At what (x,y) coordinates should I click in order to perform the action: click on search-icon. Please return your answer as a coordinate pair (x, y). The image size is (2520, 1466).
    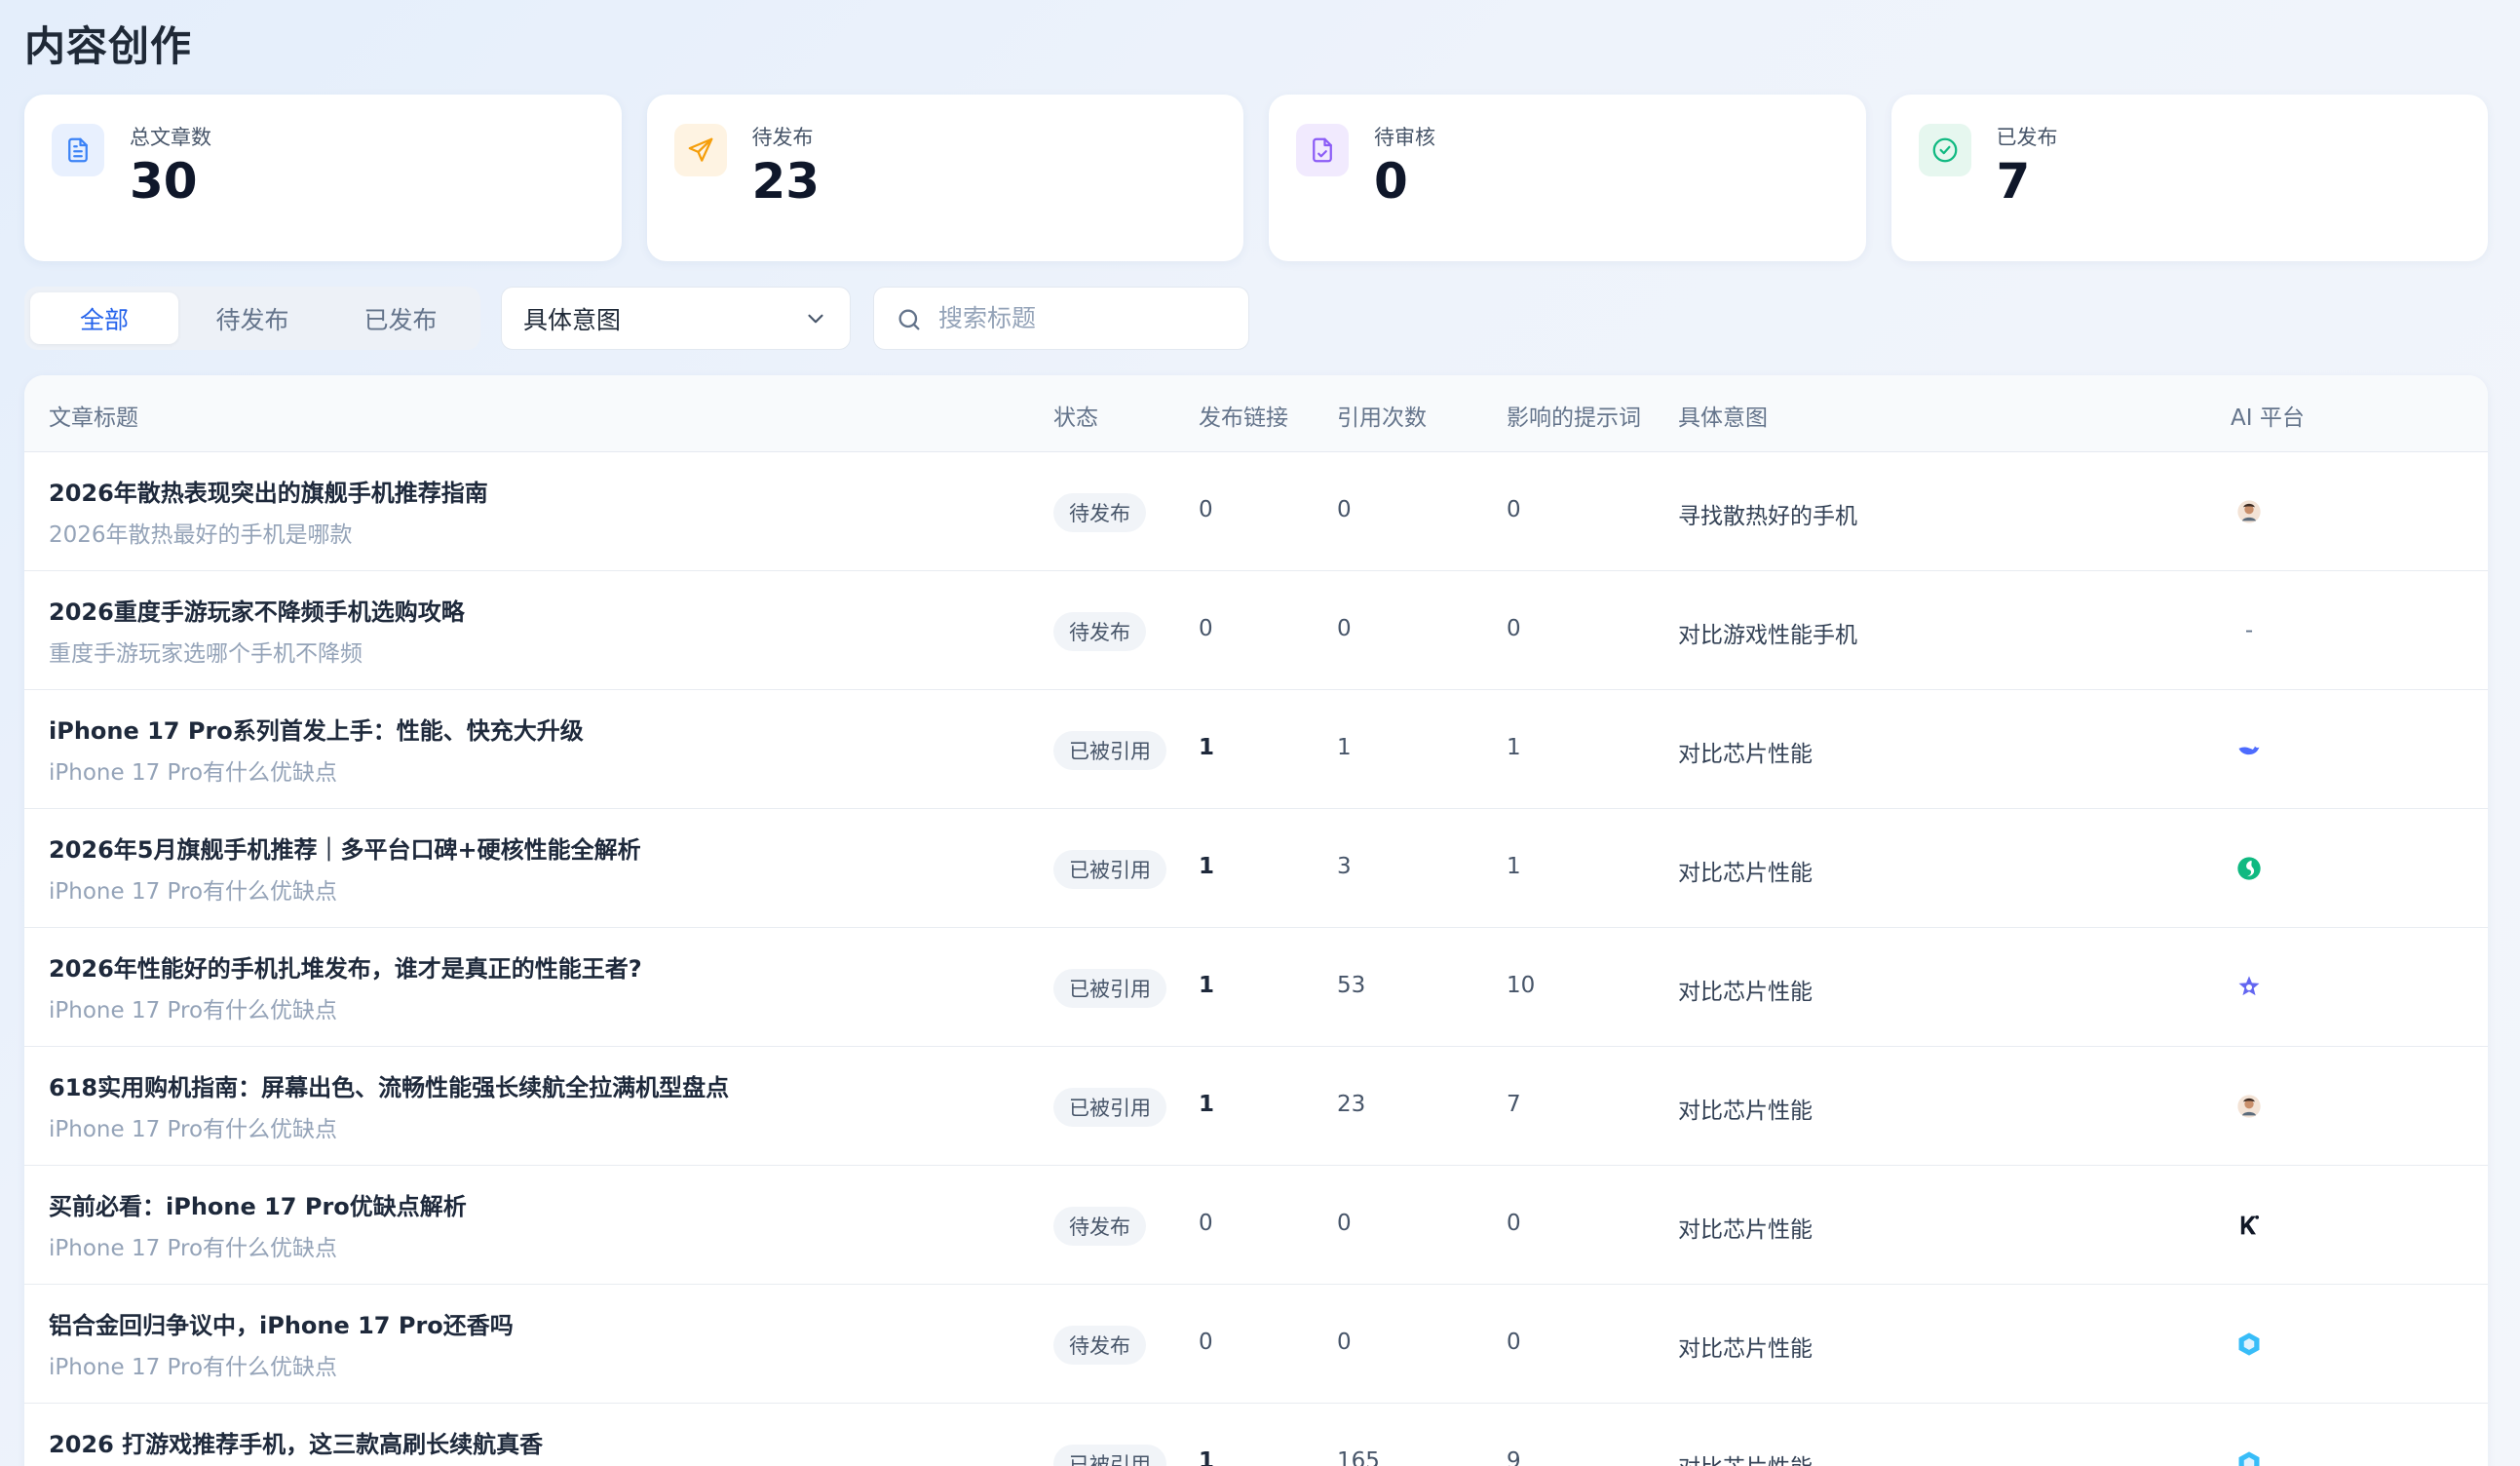
    Looking at the image, I should click on (909, 319).